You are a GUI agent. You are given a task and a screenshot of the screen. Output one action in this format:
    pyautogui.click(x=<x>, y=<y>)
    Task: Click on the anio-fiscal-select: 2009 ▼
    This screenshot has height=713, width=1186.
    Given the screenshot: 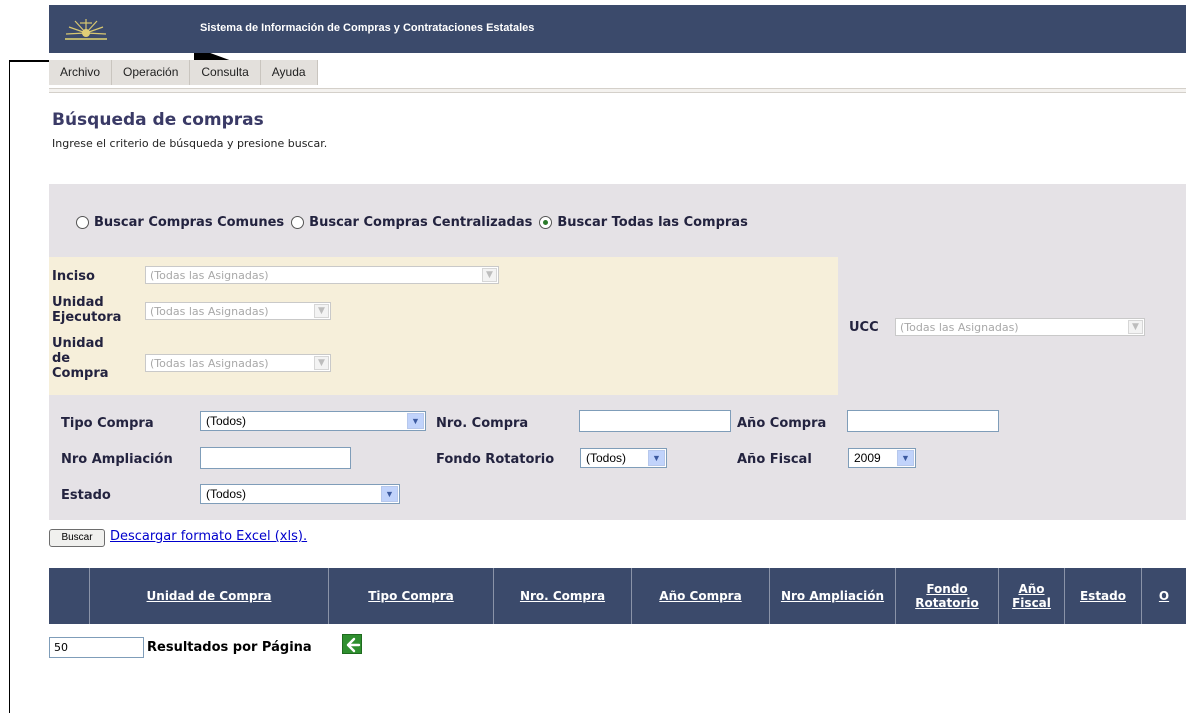 What is the action you would take?
    pyautogui.click(x=882, y=458)
    